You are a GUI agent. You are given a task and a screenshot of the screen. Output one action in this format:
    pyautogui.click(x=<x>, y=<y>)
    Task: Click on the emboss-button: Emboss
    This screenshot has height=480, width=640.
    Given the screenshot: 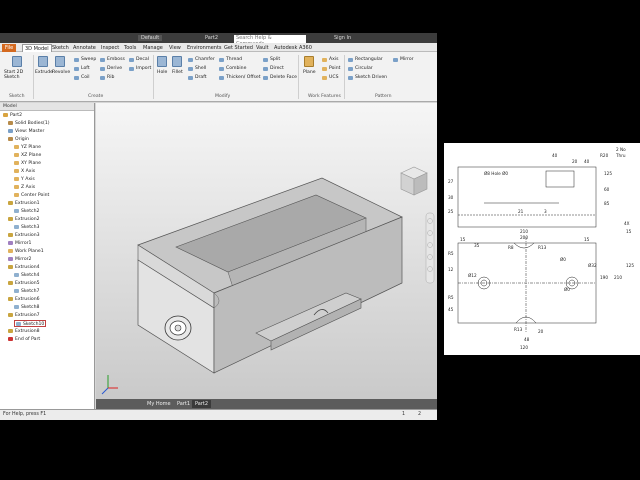 What is the action you would take?
    pyautogui.click(x=116, y=59)
    